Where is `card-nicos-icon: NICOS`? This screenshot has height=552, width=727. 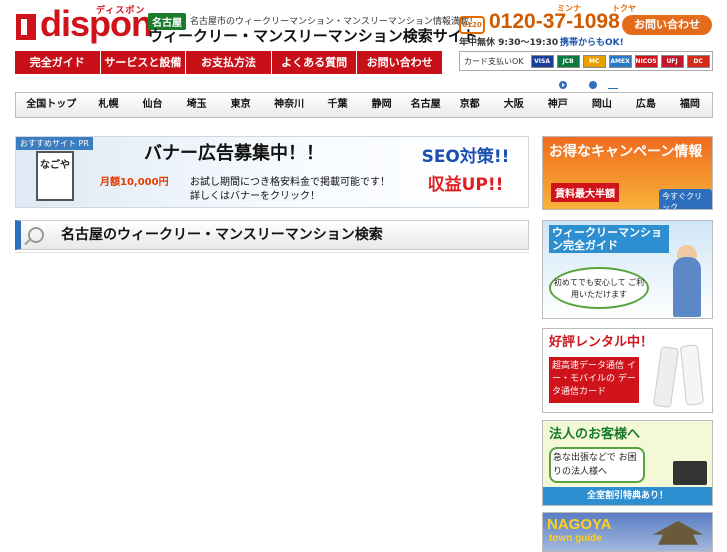 card-nicos-icon: NICOS is located at coordinates (646, 61).